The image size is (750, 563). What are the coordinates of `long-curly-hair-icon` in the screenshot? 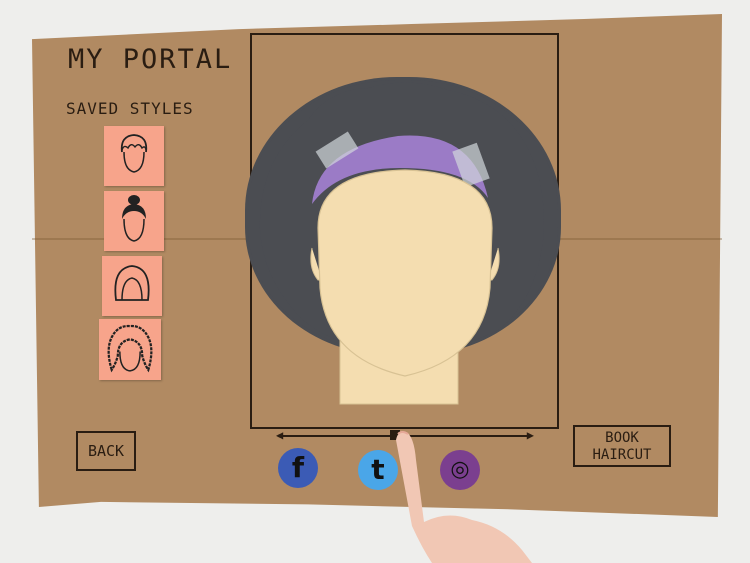 It's located at (130, 348).